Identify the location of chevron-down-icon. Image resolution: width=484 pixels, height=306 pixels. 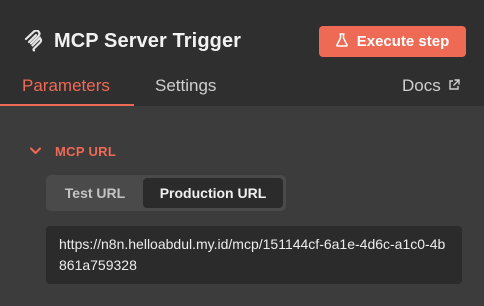
(35, 151).